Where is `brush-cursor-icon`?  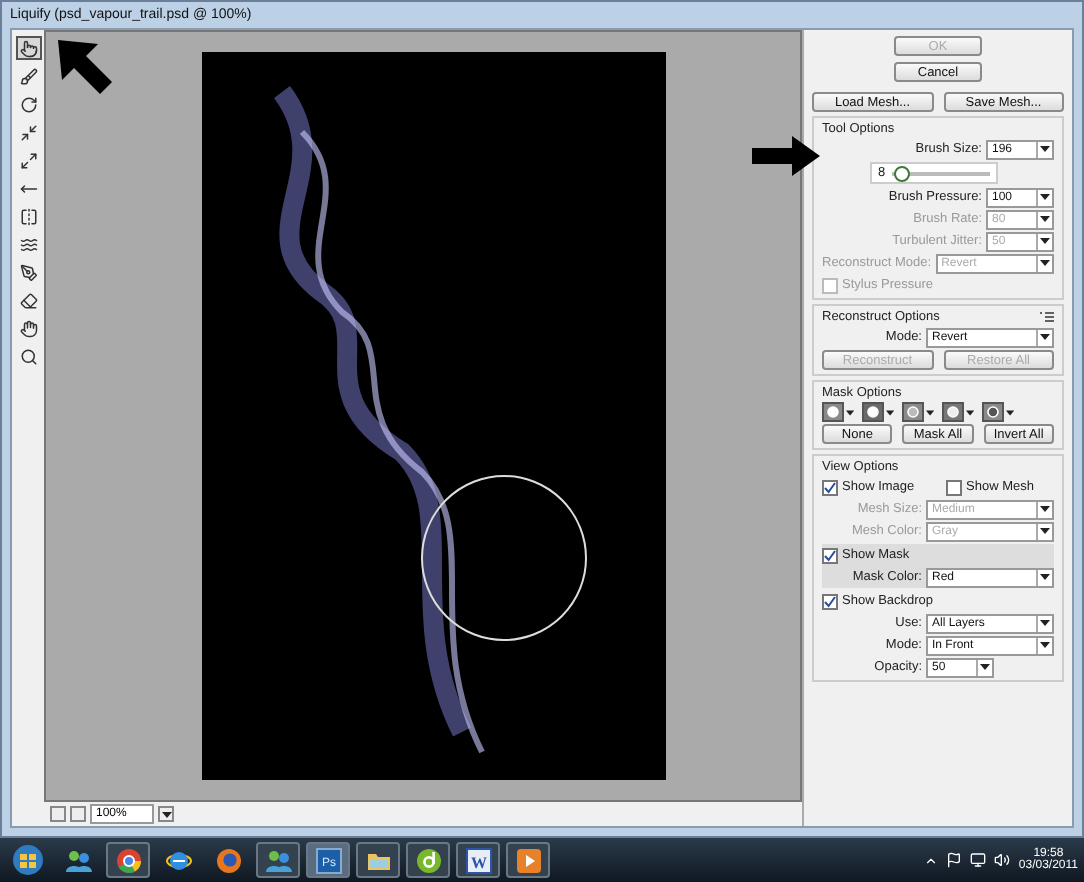
brush-cursor-icon is located at coordinates (504, 558).